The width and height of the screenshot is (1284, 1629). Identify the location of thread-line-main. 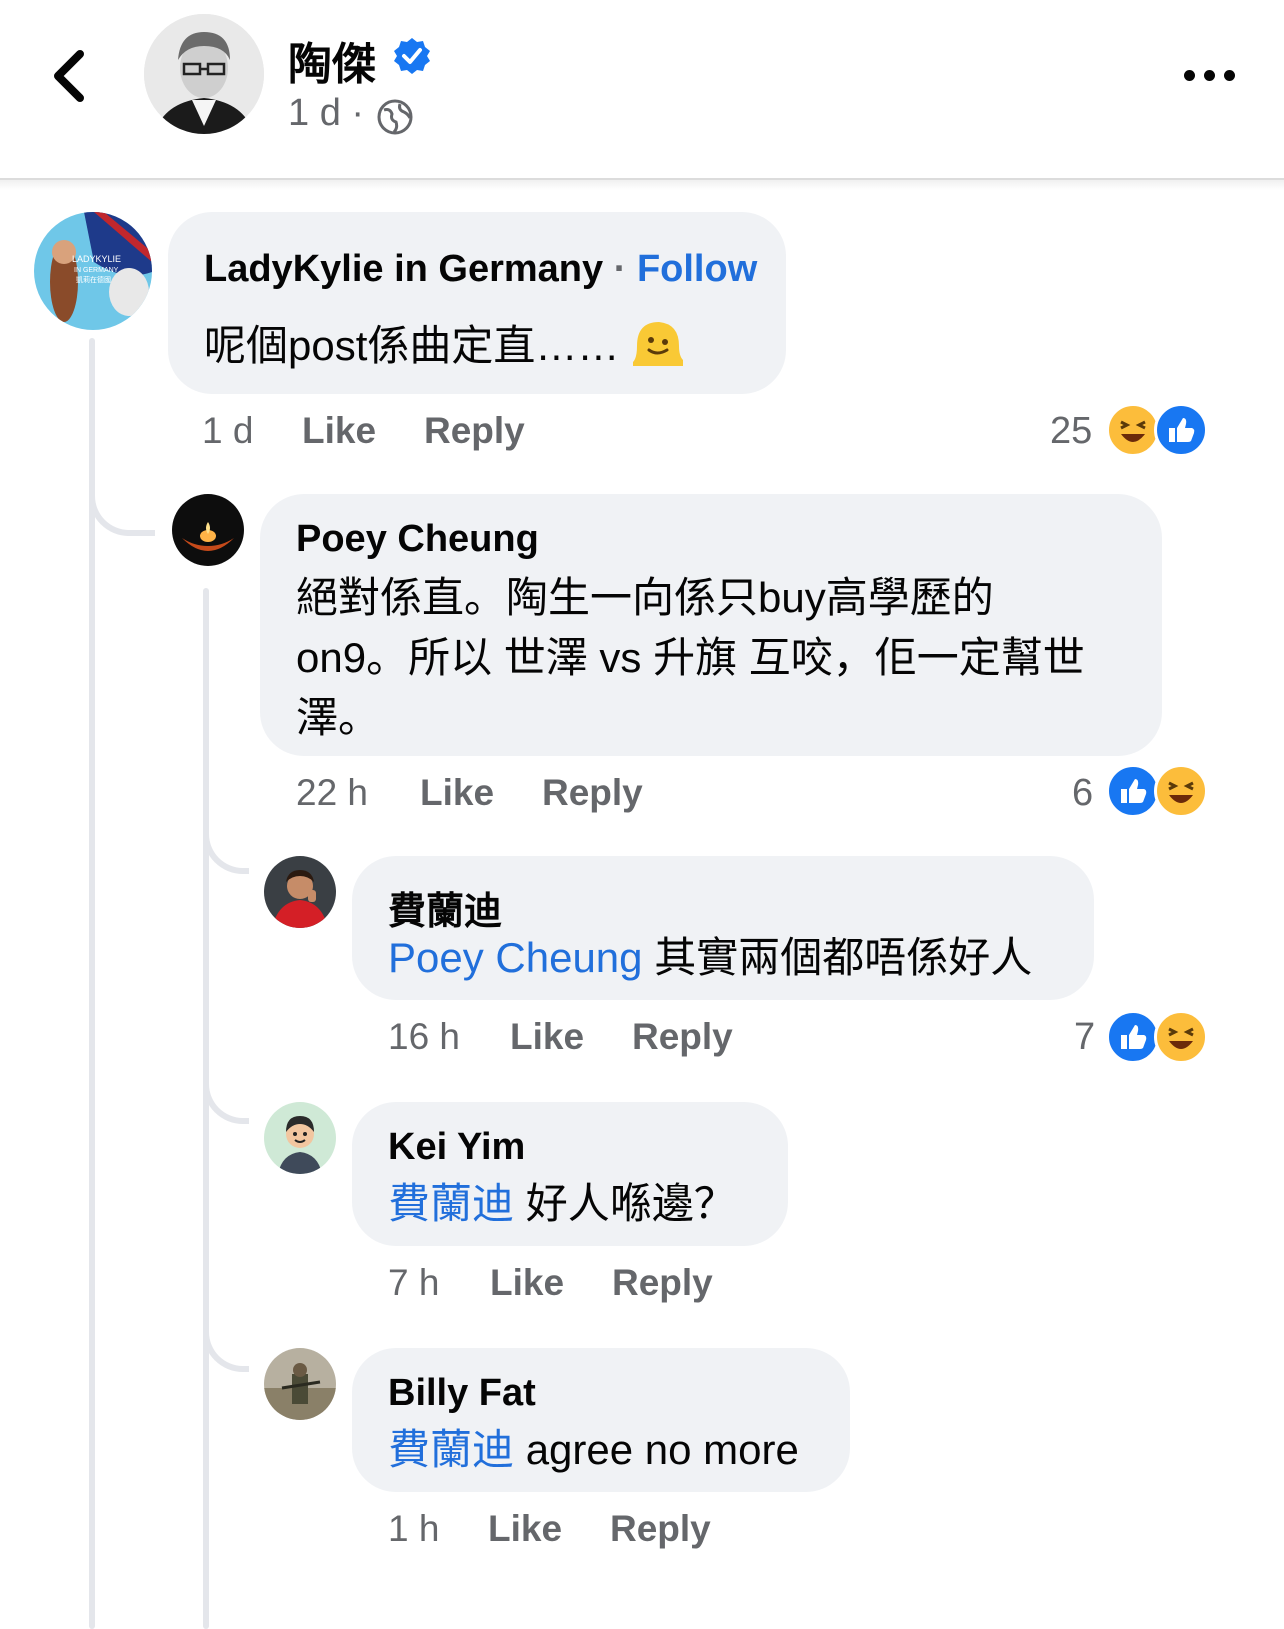
(92, 983).